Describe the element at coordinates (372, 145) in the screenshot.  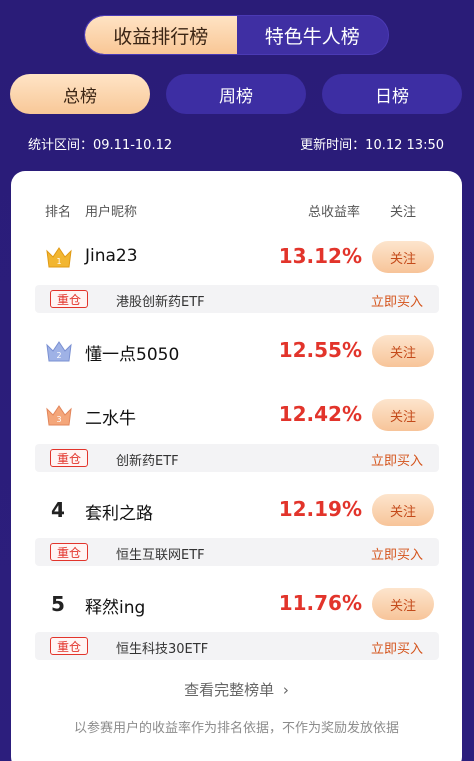
I see `update-time: 更新时间：10.12 13:50` at that location.